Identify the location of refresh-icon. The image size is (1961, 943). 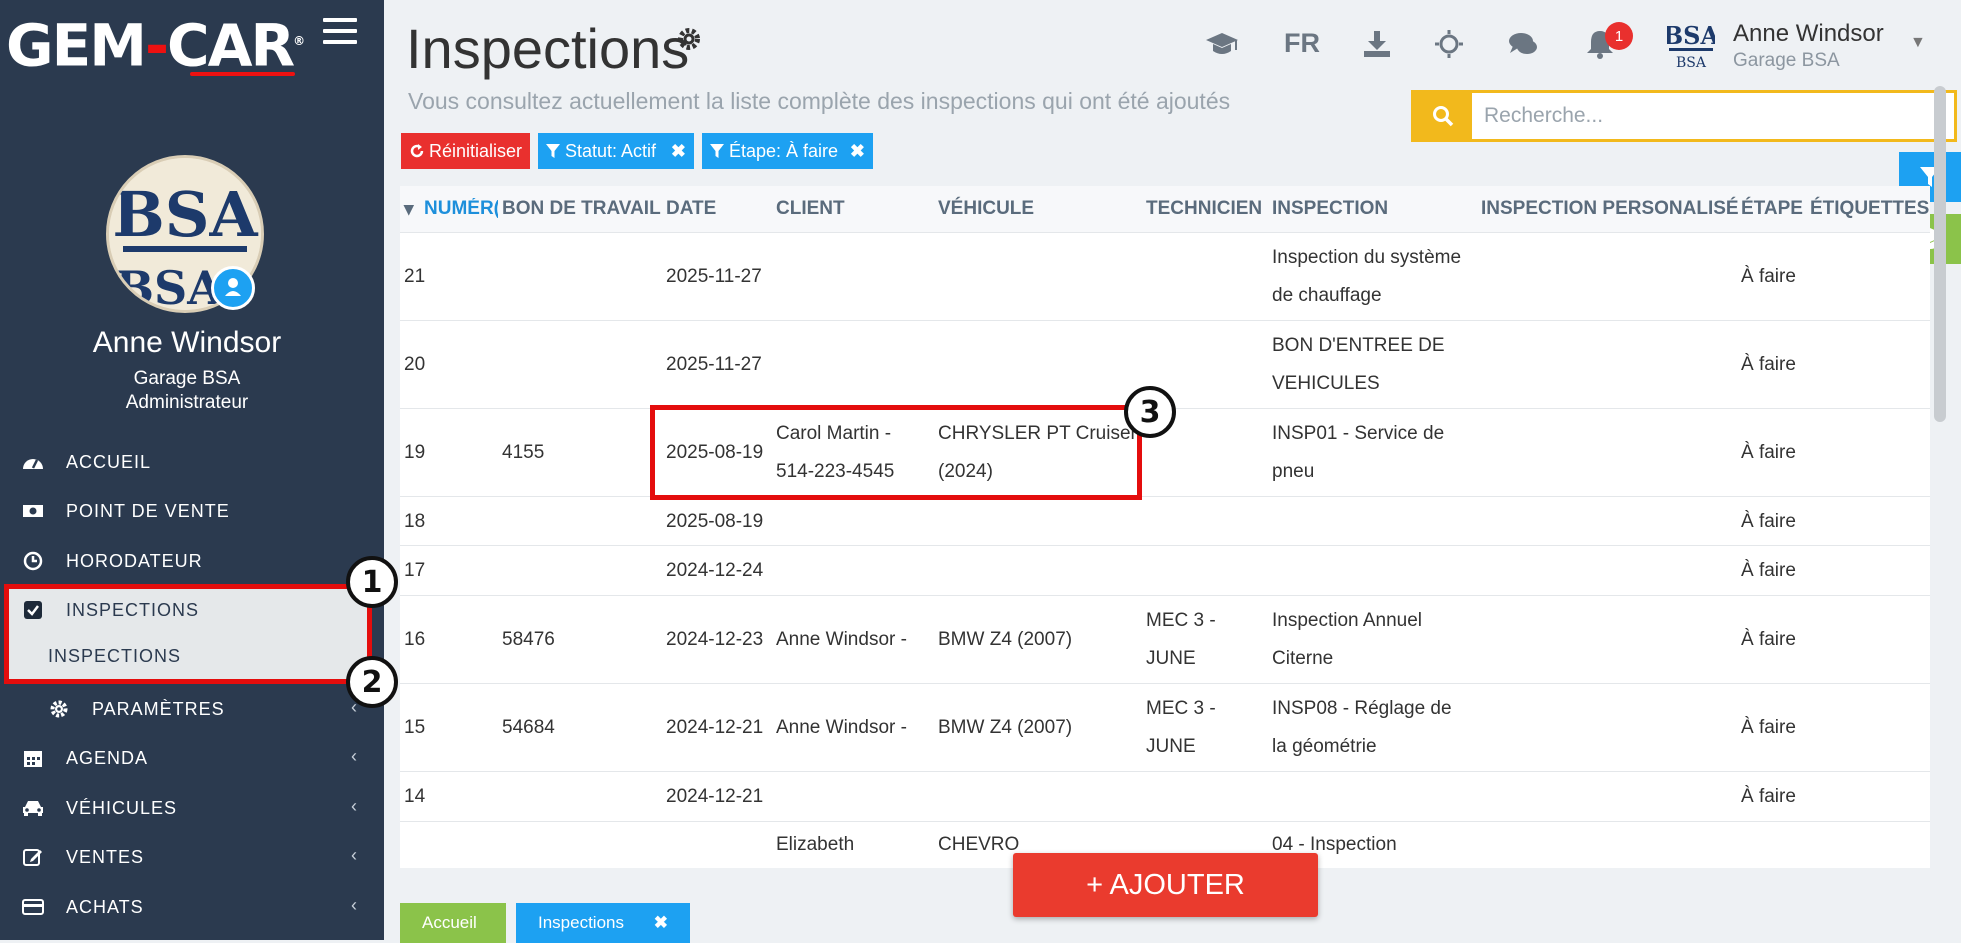
(417, 151).